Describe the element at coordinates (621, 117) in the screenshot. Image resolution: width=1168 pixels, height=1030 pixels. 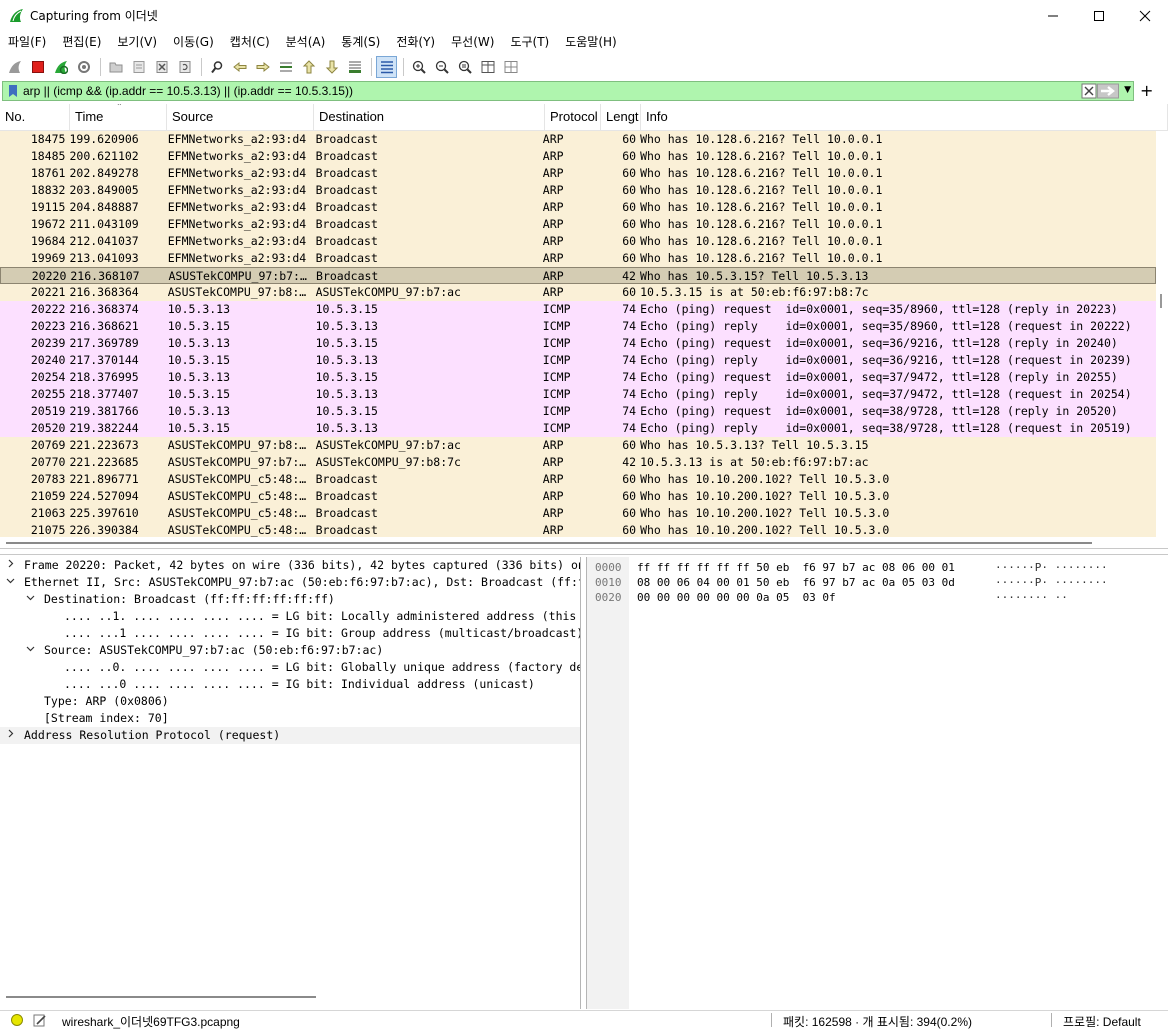
I see `column-header-length: Lengt` at that location.